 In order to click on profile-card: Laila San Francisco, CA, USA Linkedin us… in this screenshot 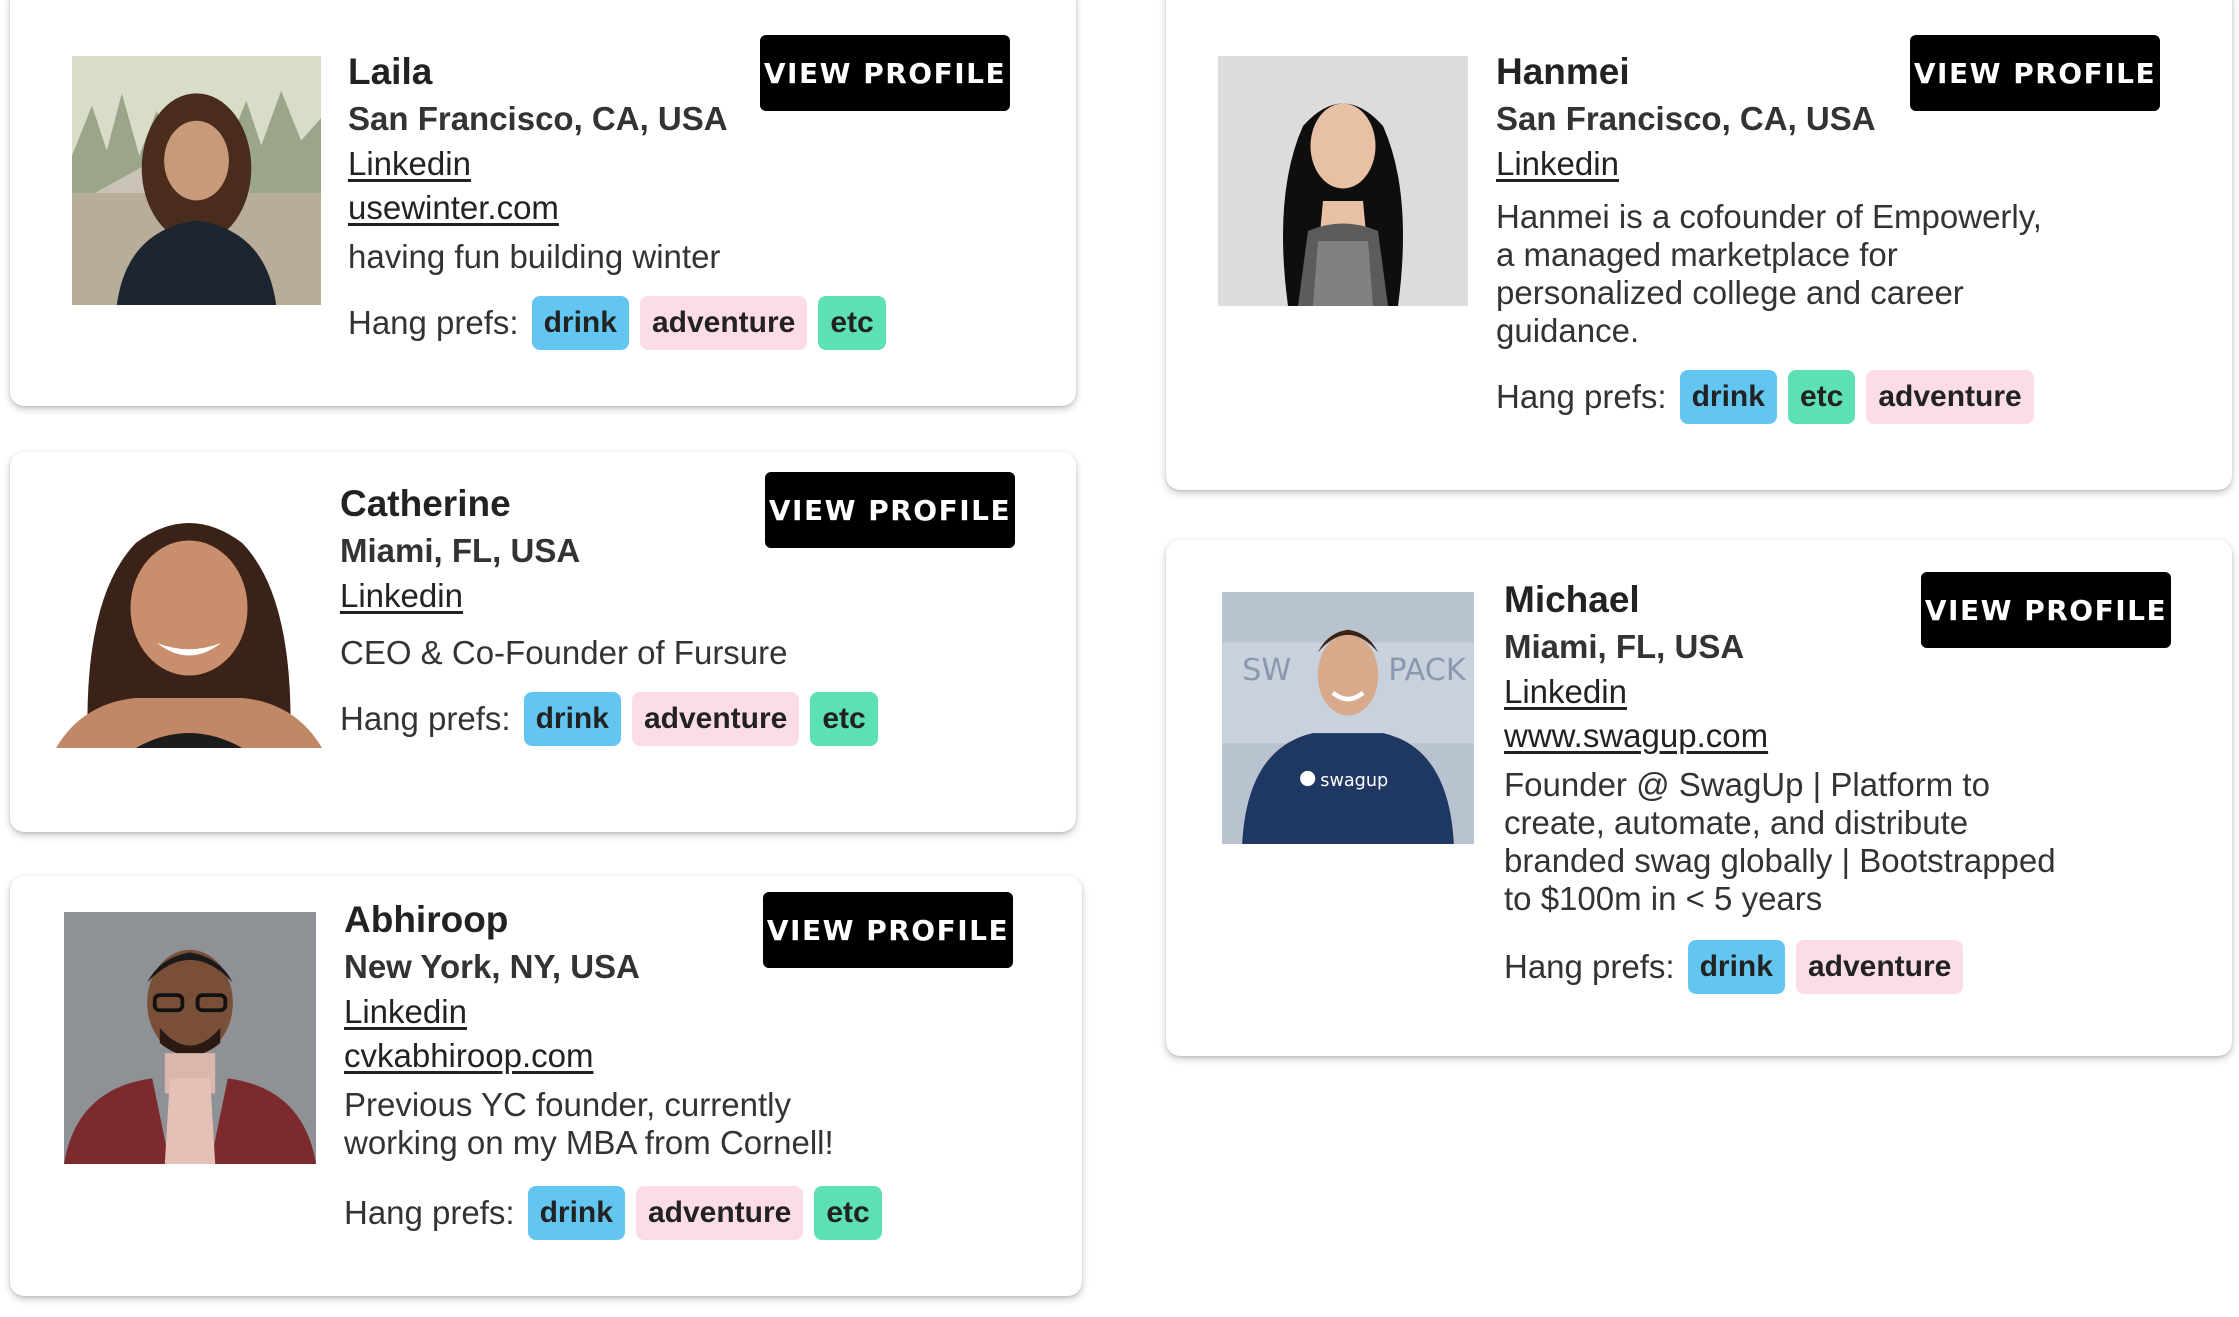, I will do `click(543, 203)`.